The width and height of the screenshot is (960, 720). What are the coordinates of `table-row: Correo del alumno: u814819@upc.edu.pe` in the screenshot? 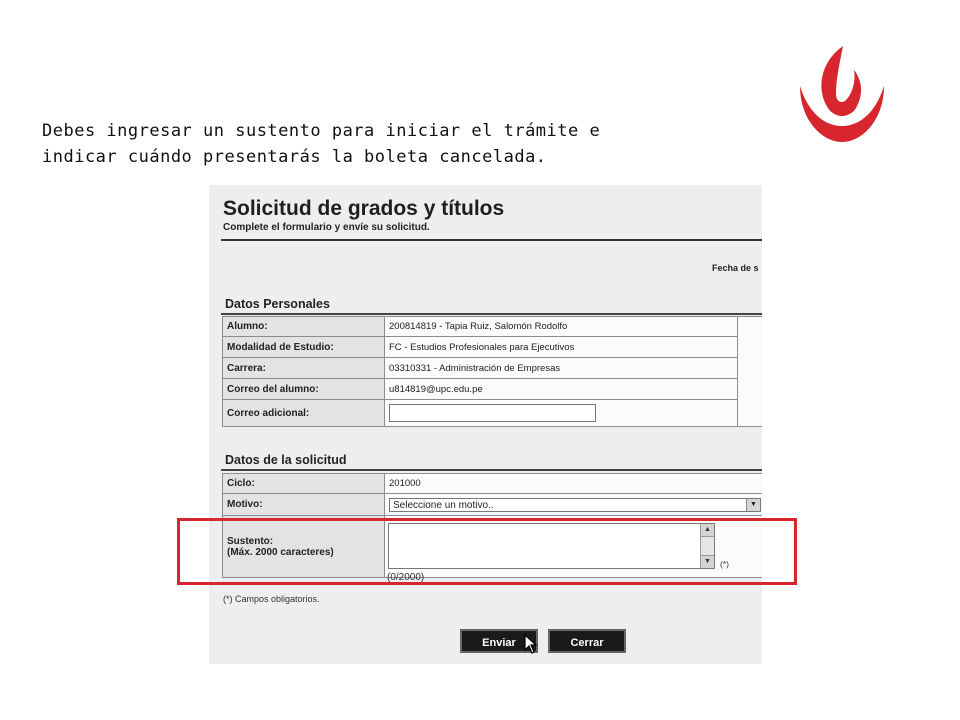 It's located at (492, 389).